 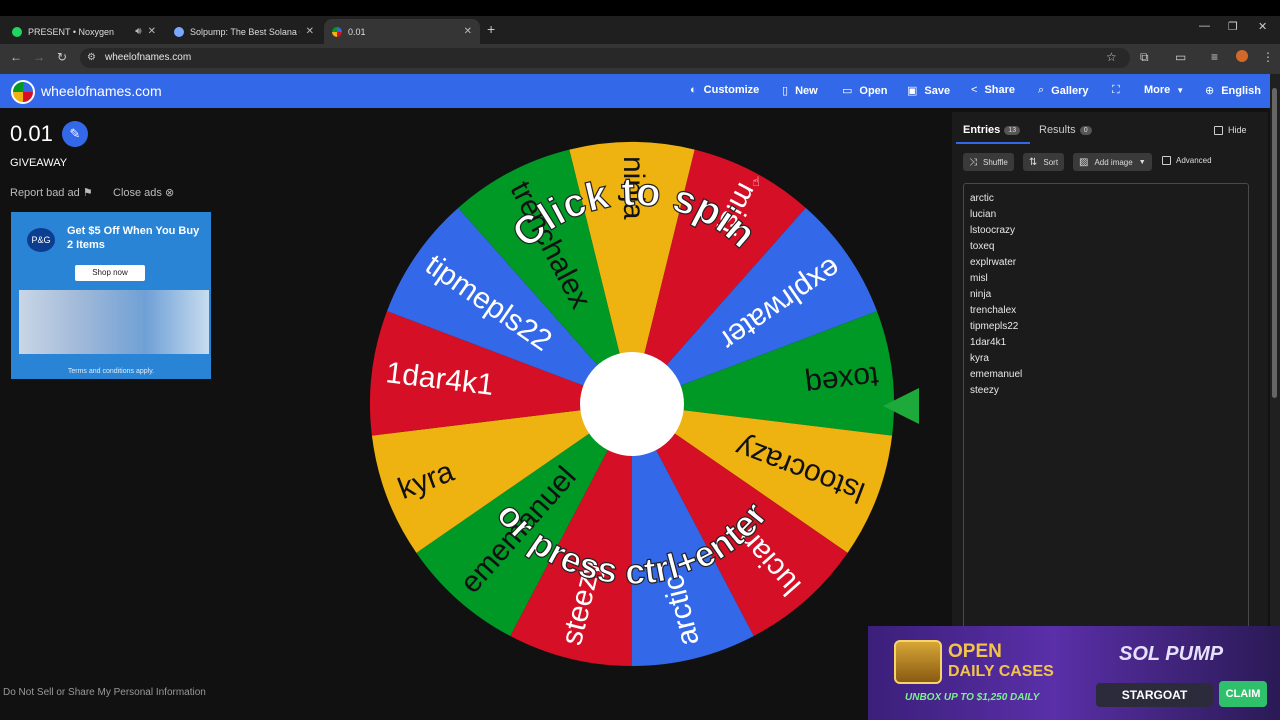 What do you see at coordinates (993, 310) in the screenshot?
I see `entry-line: trenchalex` at bounding box center [993, 310].